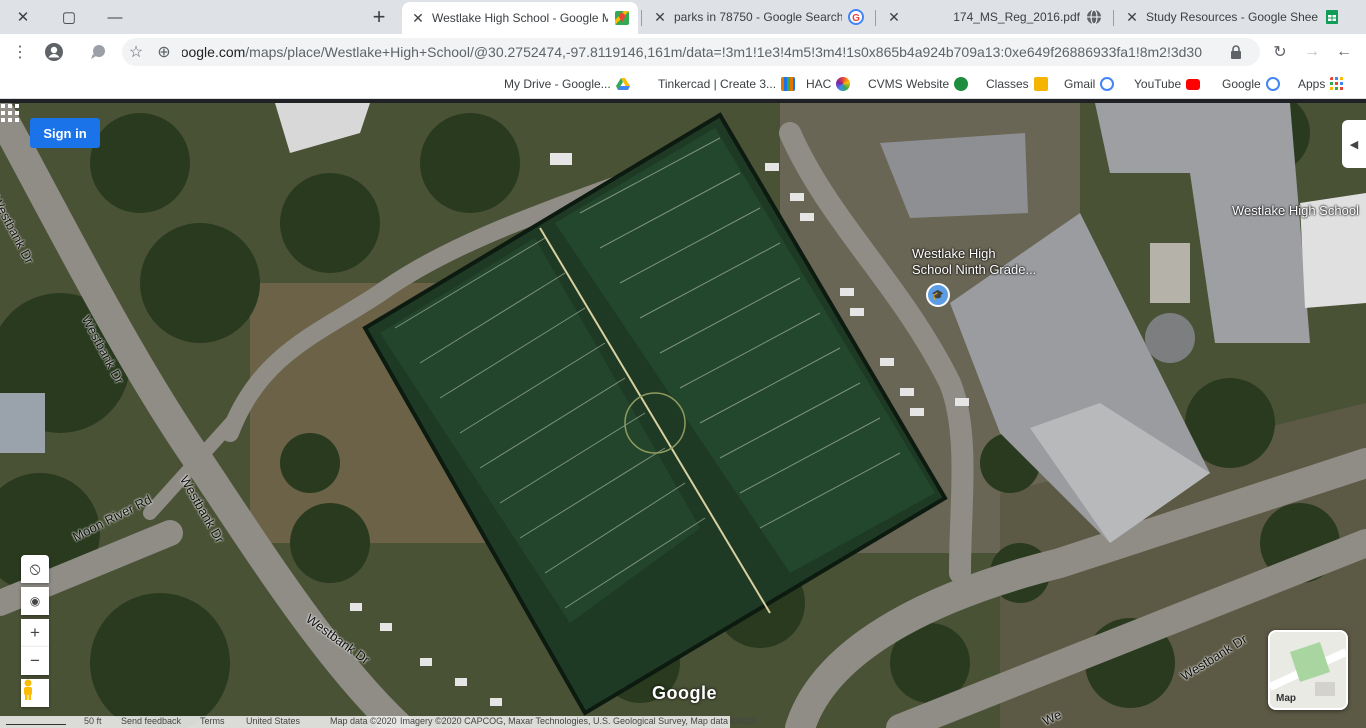 The image size is (1366, 728). I want to click on forward-icon: →, so click(1312, 52).